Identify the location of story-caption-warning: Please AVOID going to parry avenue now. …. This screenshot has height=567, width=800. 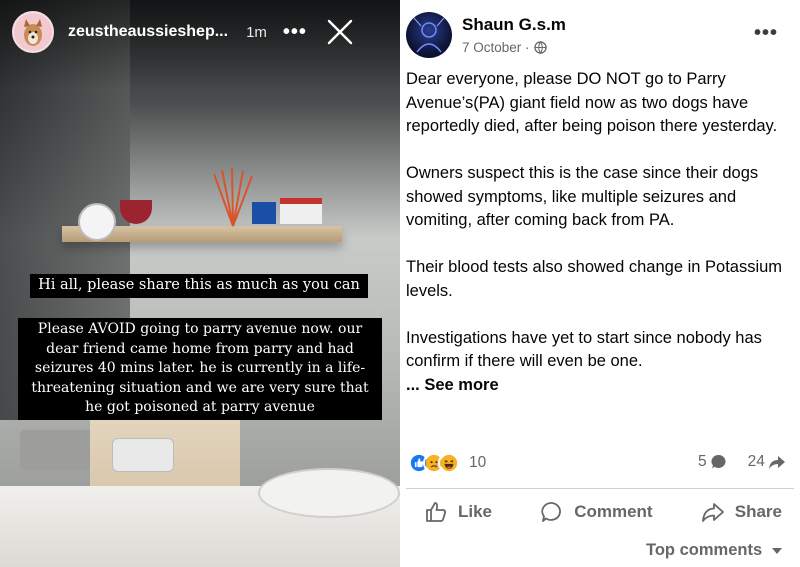
(200, 369).